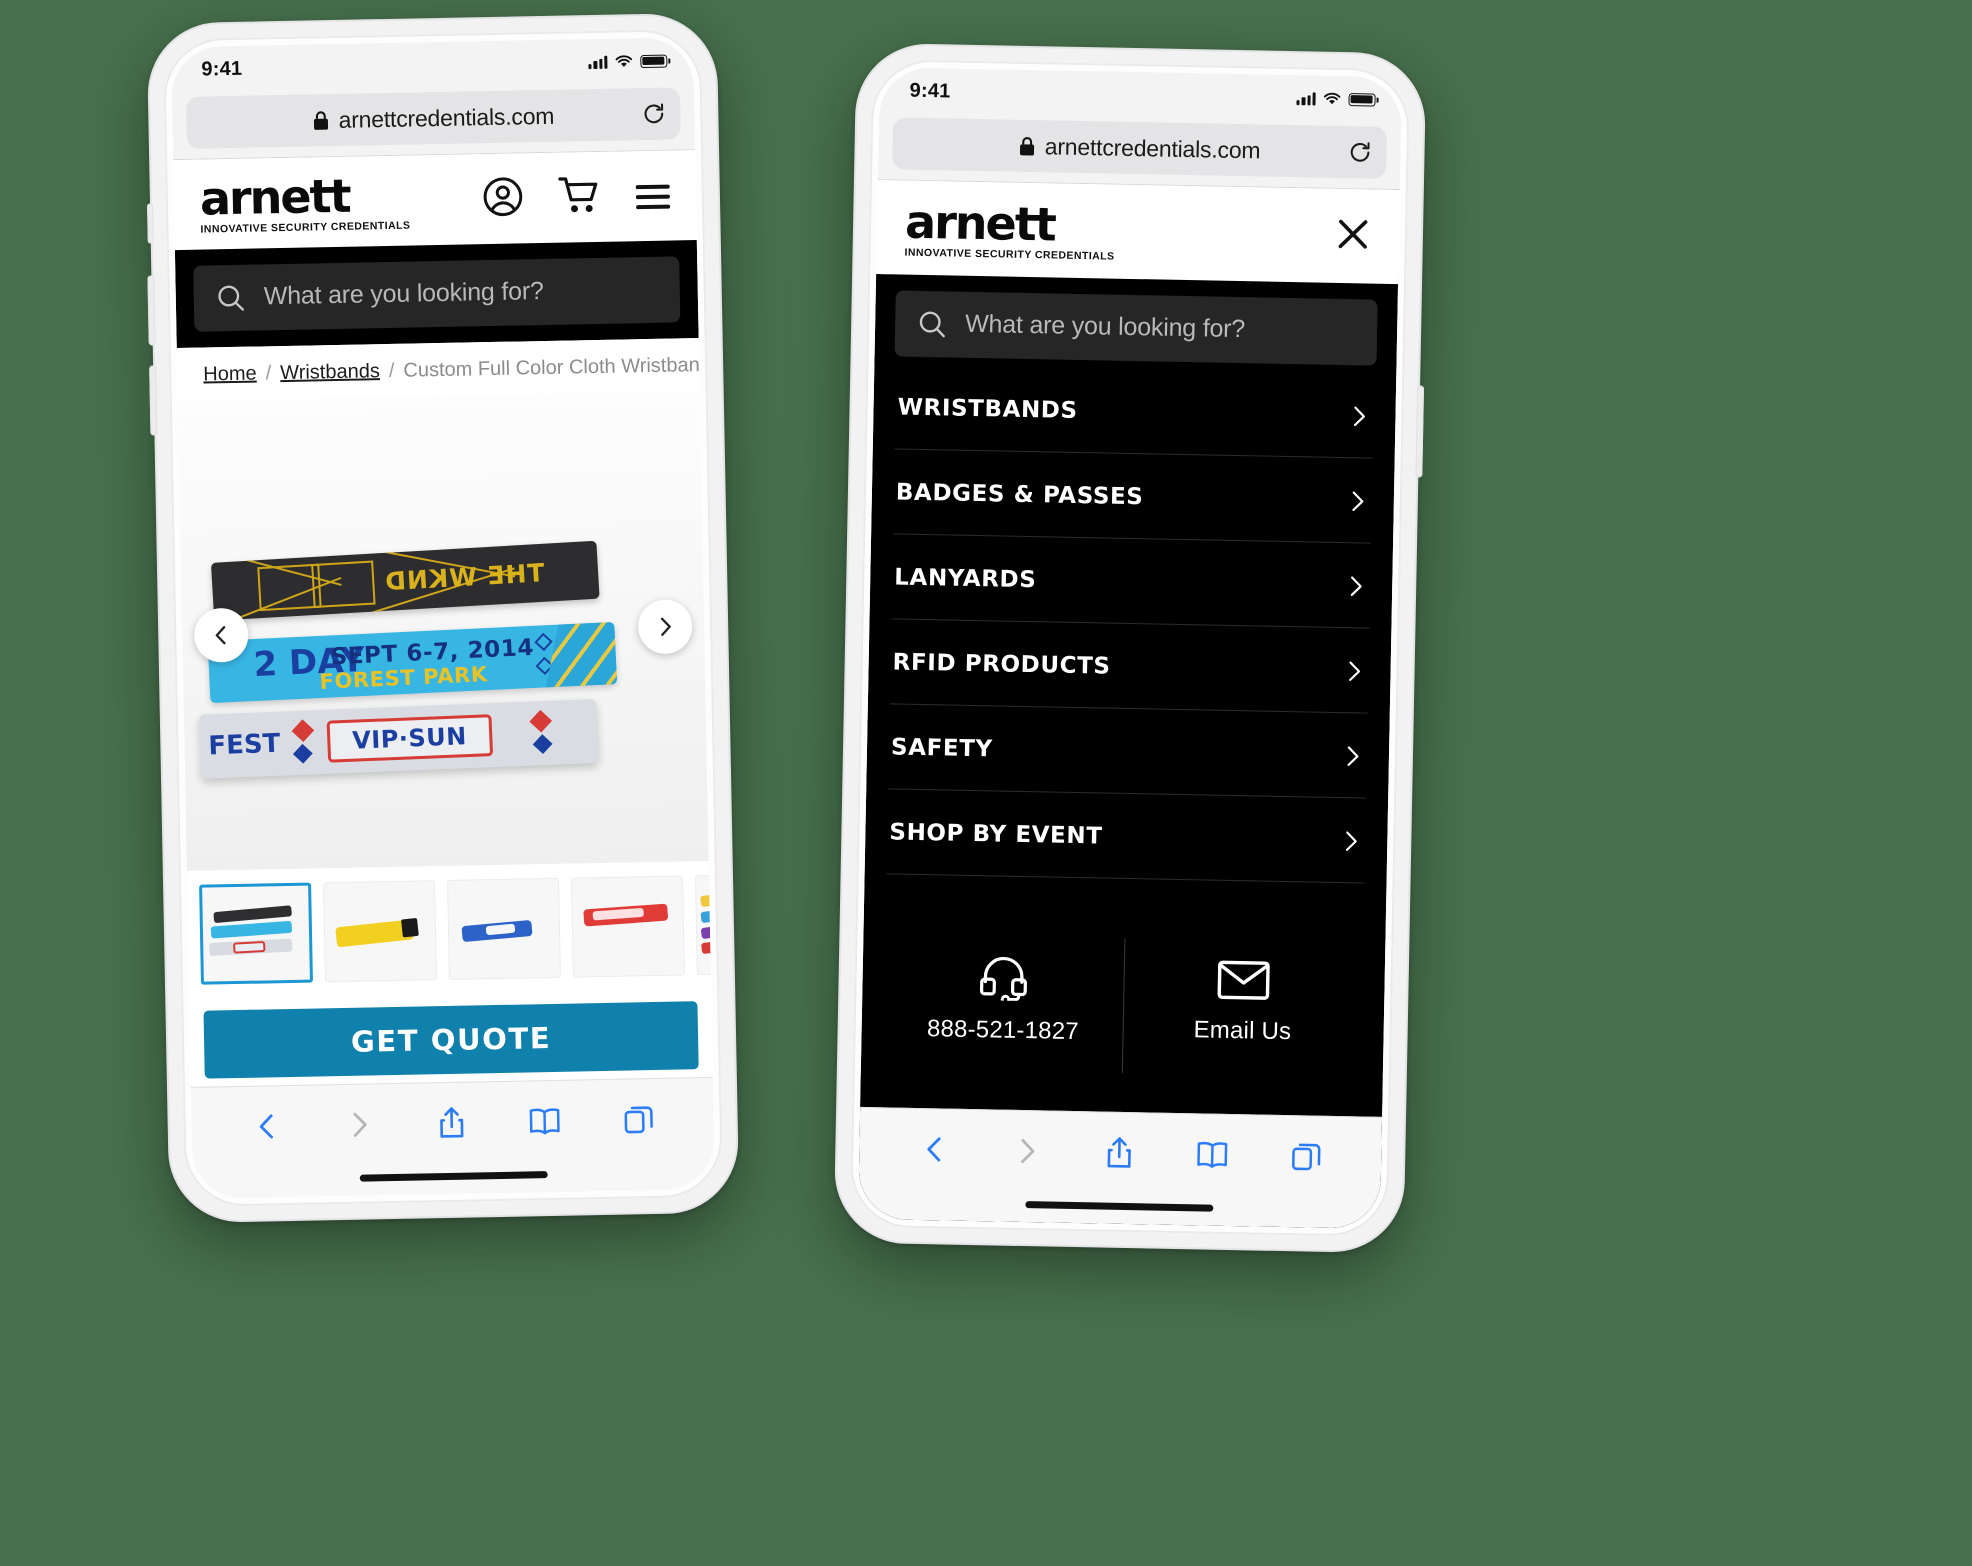 This screenshot has height=1566, width=1972. Describe the element at coordinates (151, 310) in the screenshot. I see `phone-left-volume-up` at that location.